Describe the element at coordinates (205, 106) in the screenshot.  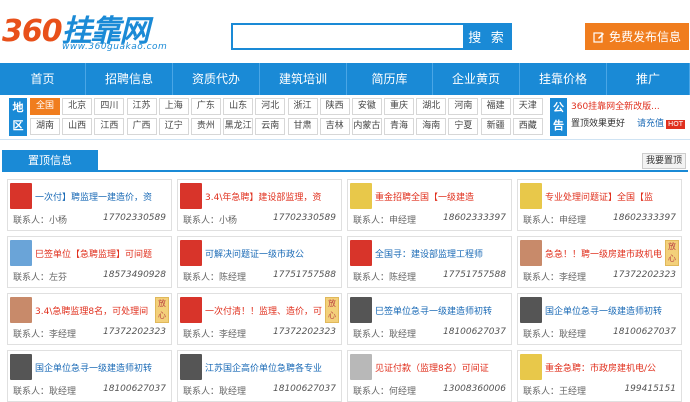
I see `region-item: 广东` at that location.